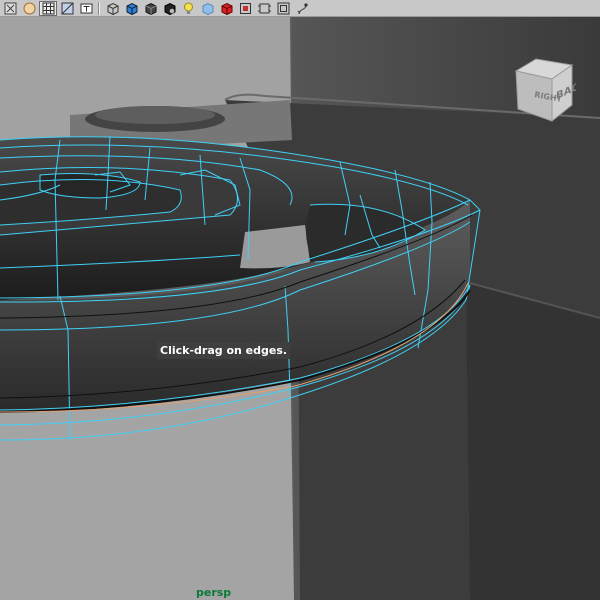 Image resolution: width=600 pixels, height=600 pixels. I want to click on light-bulb-icon, so click(188, 8).